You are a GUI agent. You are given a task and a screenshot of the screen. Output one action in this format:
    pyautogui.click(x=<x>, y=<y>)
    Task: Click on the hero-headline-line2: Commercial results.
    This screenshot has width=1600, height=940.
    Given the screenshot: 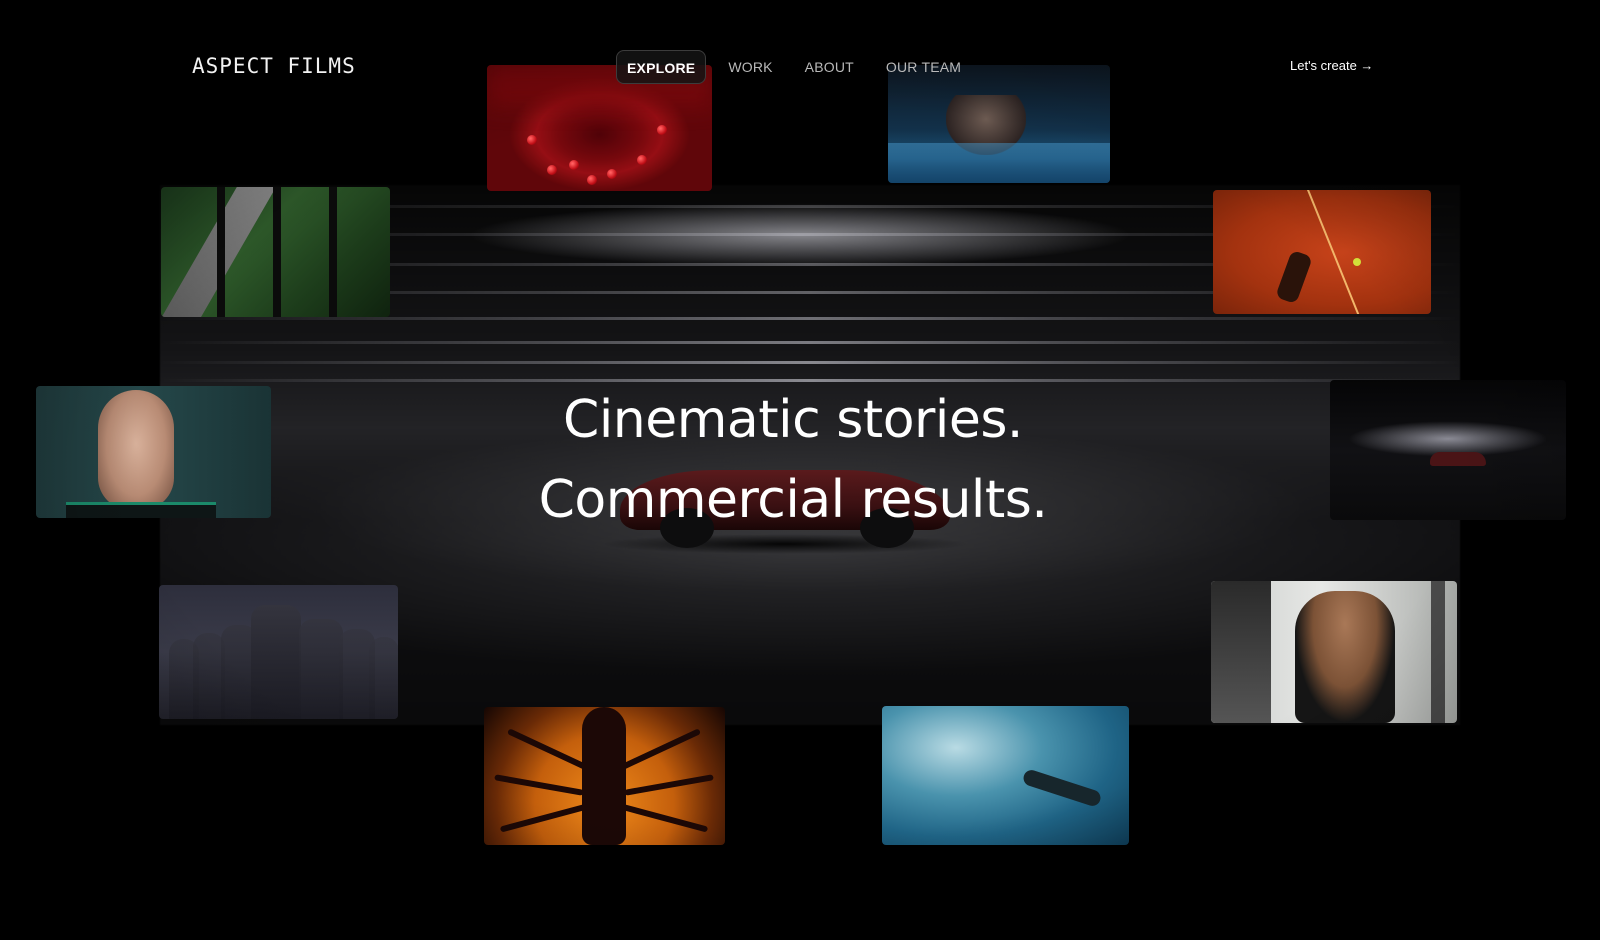 What is the action you would take?
    pyautogui.click(x=793, y=500)
    